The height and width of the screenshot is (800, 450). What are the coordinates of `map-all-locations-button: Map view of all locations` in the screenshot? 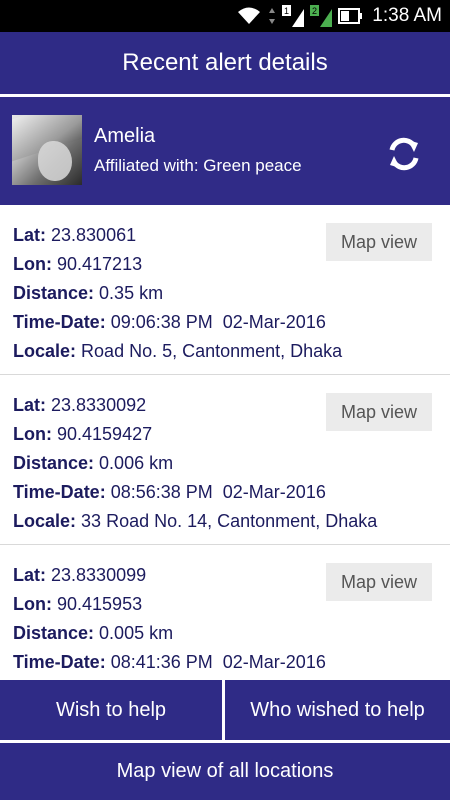 It's located at (225, 771).